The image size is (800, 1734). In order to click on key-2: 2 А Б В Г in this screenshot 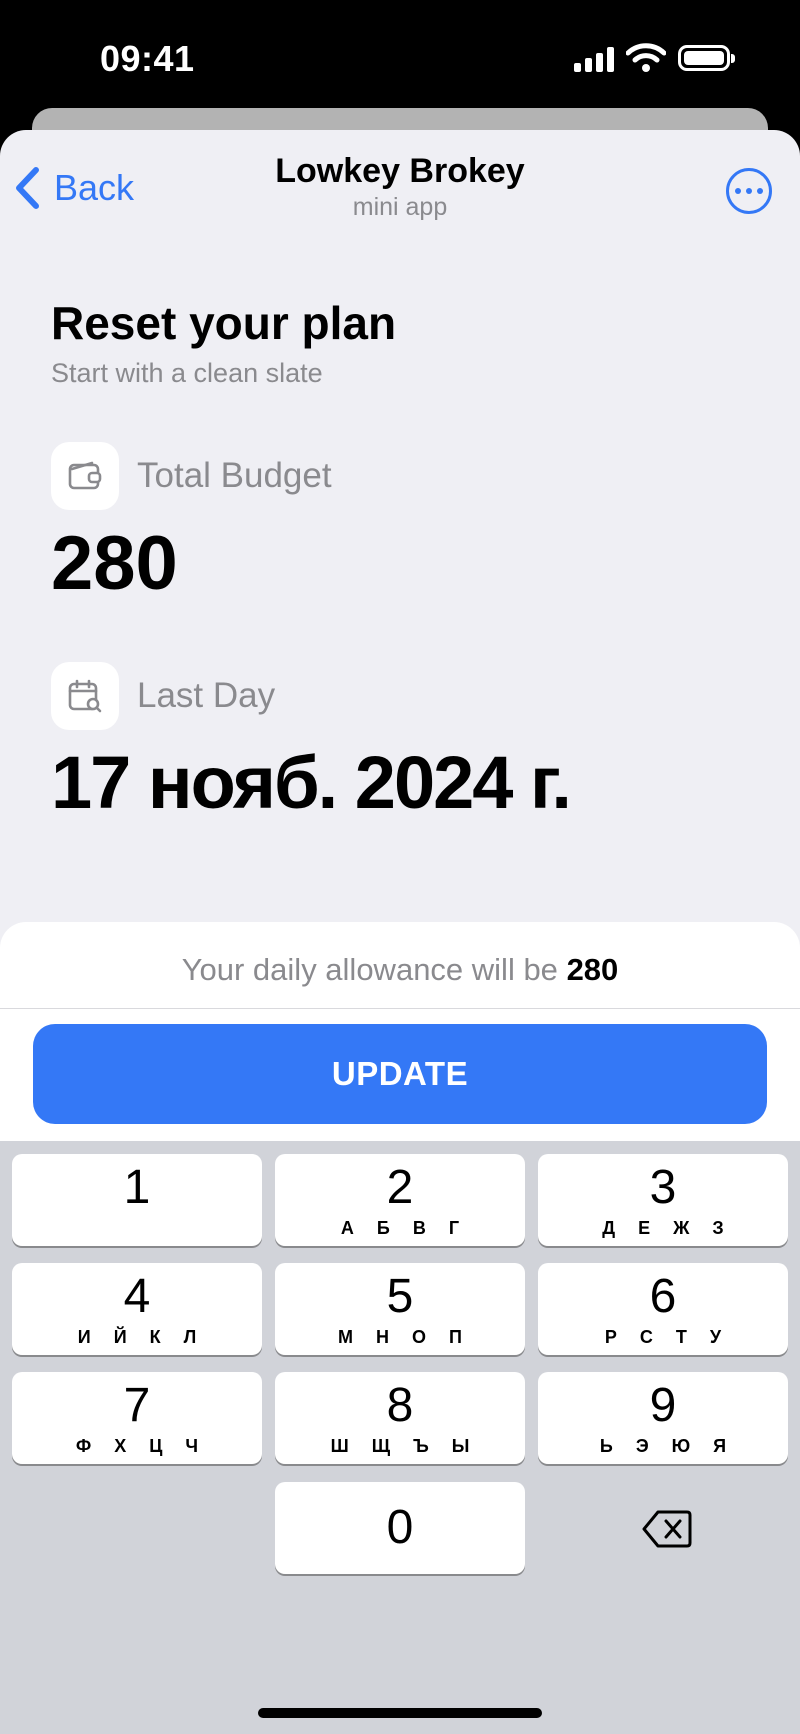, I will do `click(400, 1200)`.